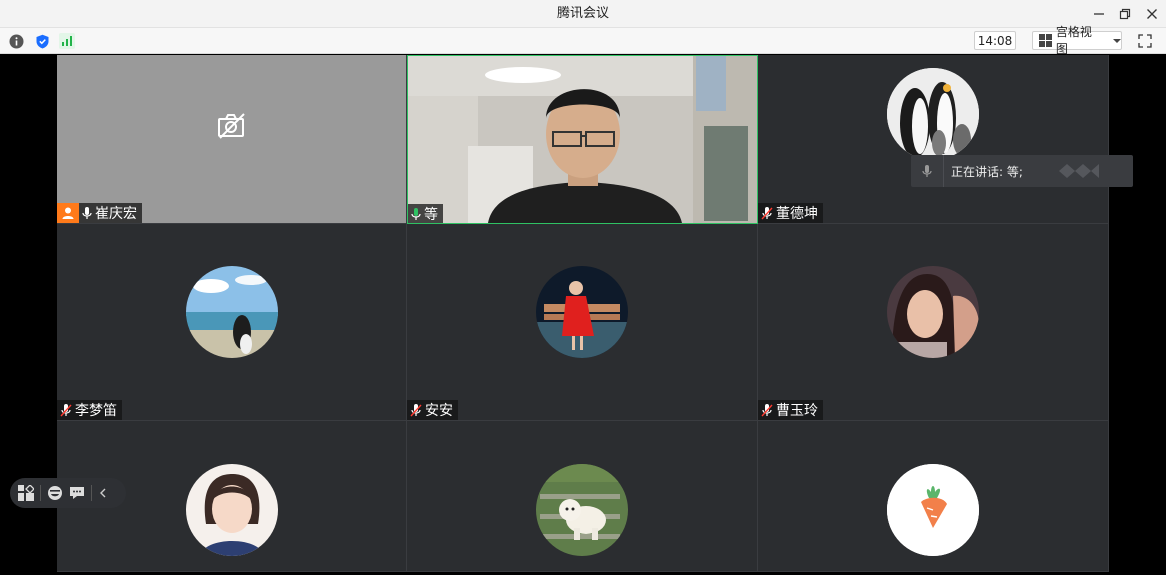  I want to click on fullscreen-icon, so click(1145, 41).